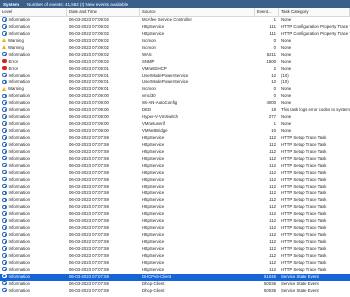  I want to click on event-task-category: HTTP Configuration Property Trace Task, so click(315, 26).